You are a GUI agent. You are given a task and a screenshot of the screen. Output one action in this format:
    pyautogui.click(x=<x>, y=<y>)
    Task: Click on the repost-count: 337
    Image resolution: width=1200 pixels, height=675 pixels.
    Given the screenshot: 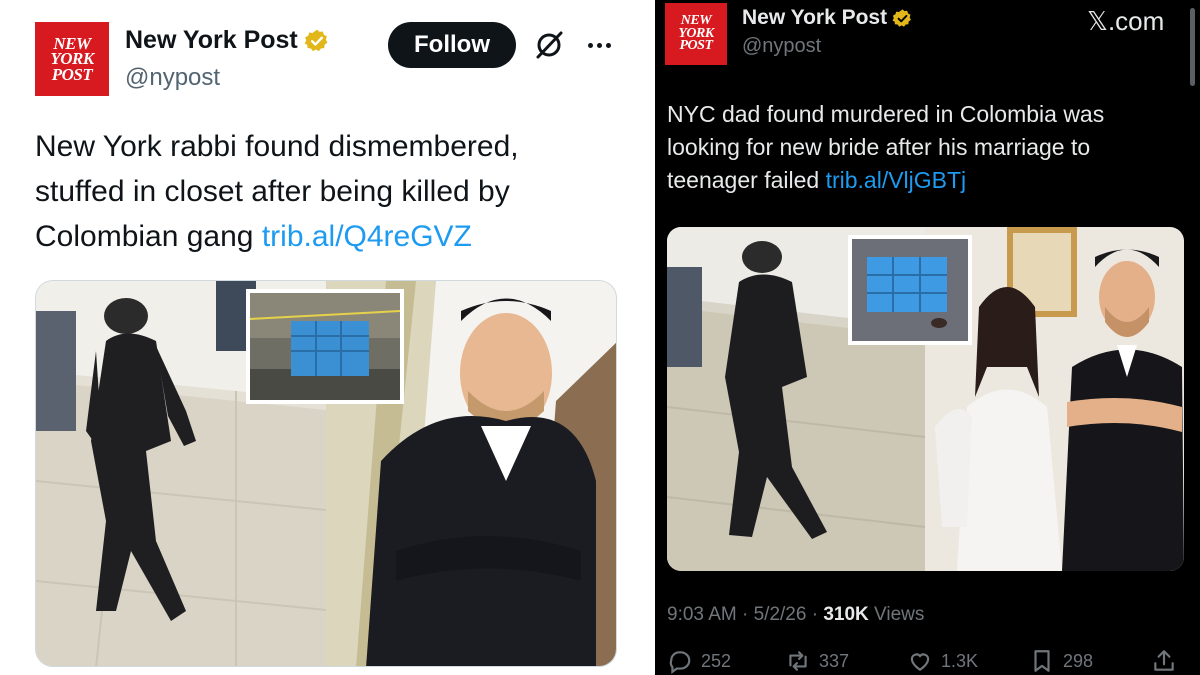 What is the action you would take?
    pyautogui.click(x=834, y=660)
    